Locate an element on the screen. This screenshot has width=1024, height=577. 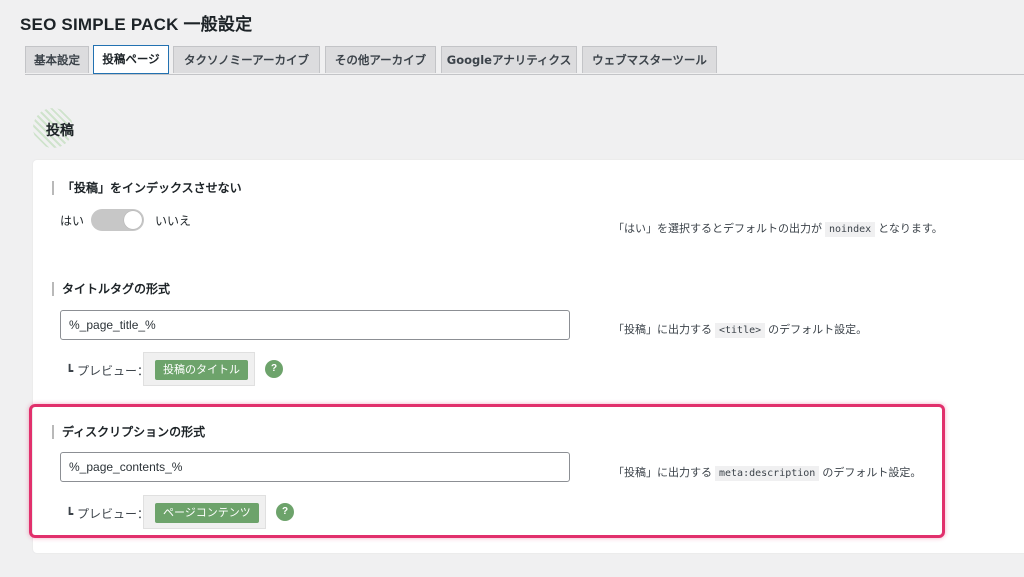
tab-basic-settings: 基本設定 is located at coordinates (57, 59).